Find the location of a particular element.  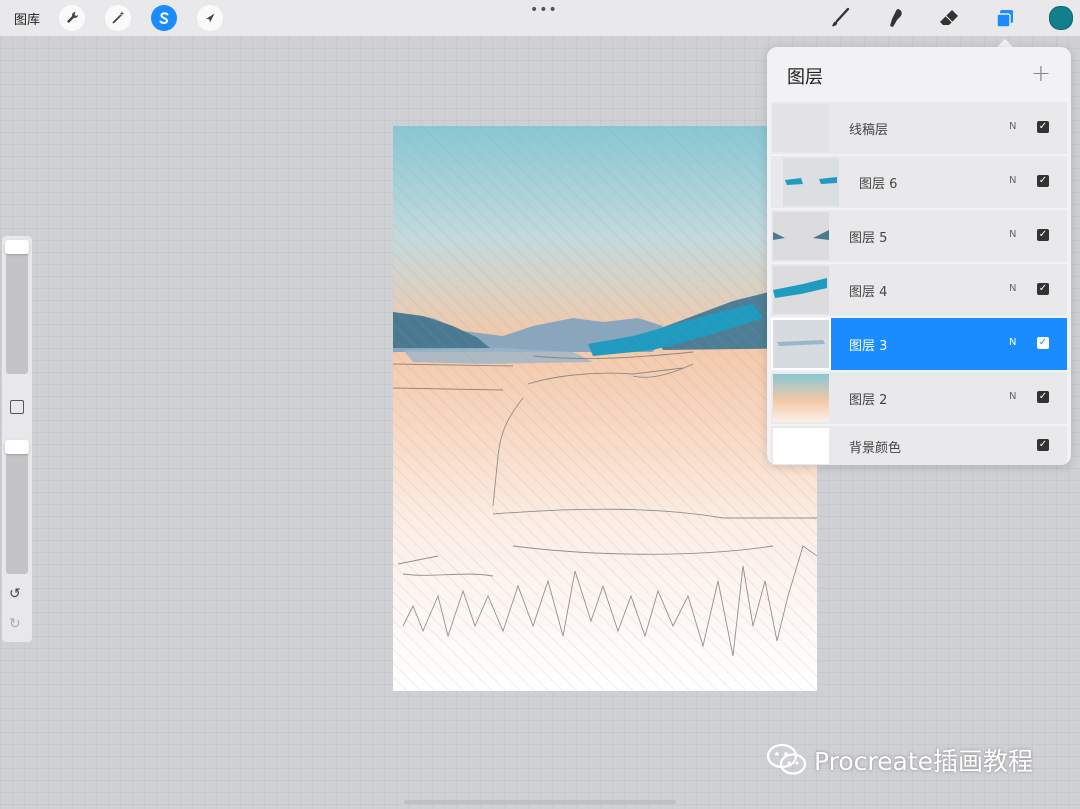

selection-button is located at coordinates (164, 18).